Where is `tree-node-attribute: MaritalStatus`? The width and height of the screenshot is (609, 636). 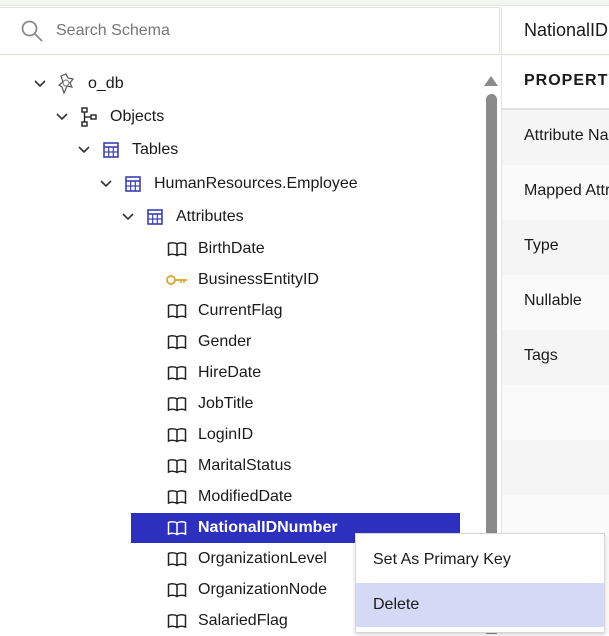 tree-node-attribute: MaritalStatus is located at coordinates (228, 466).